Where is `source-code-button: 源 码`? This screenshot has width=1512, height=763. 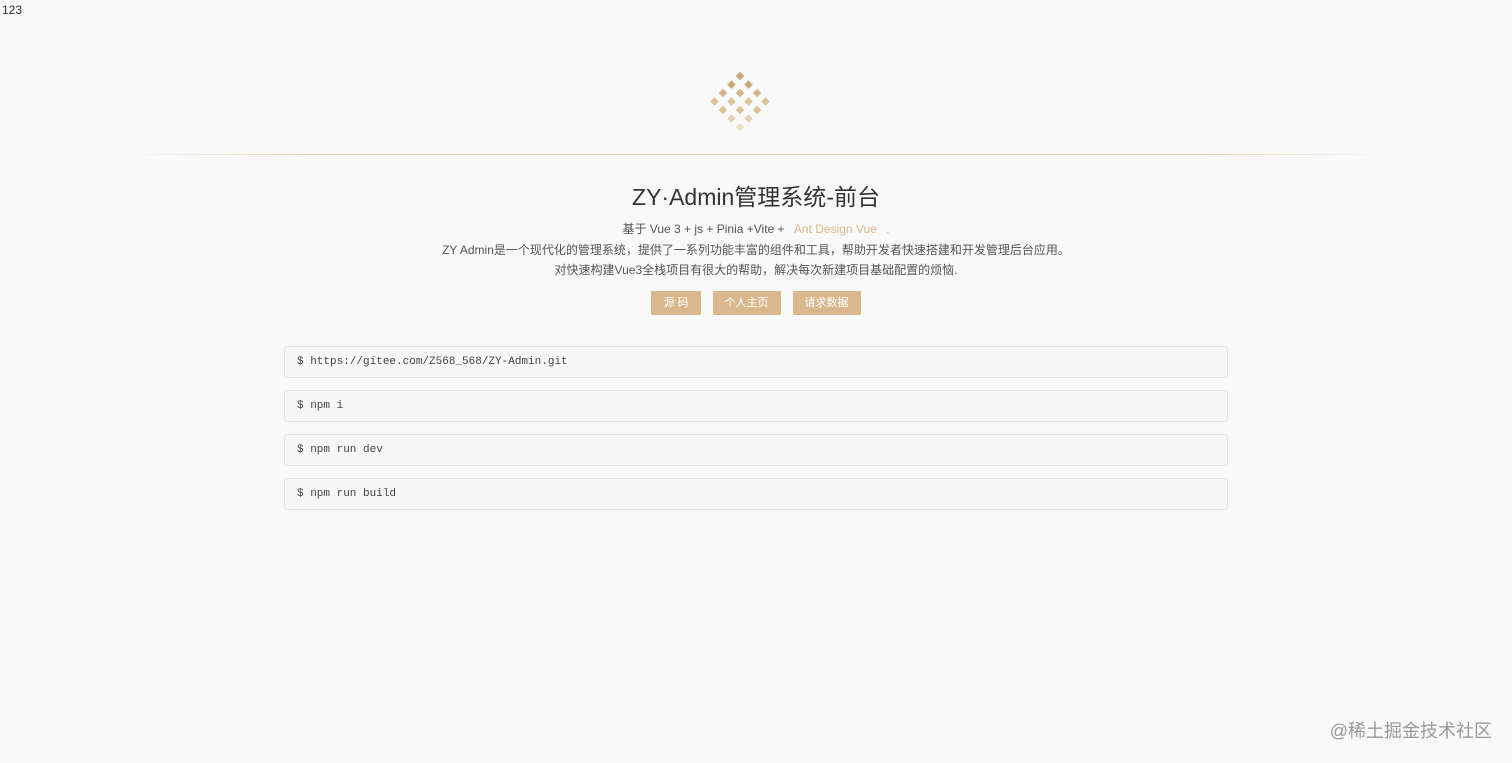 source-code-button: 源 码 is located at coordinates (676, 303).